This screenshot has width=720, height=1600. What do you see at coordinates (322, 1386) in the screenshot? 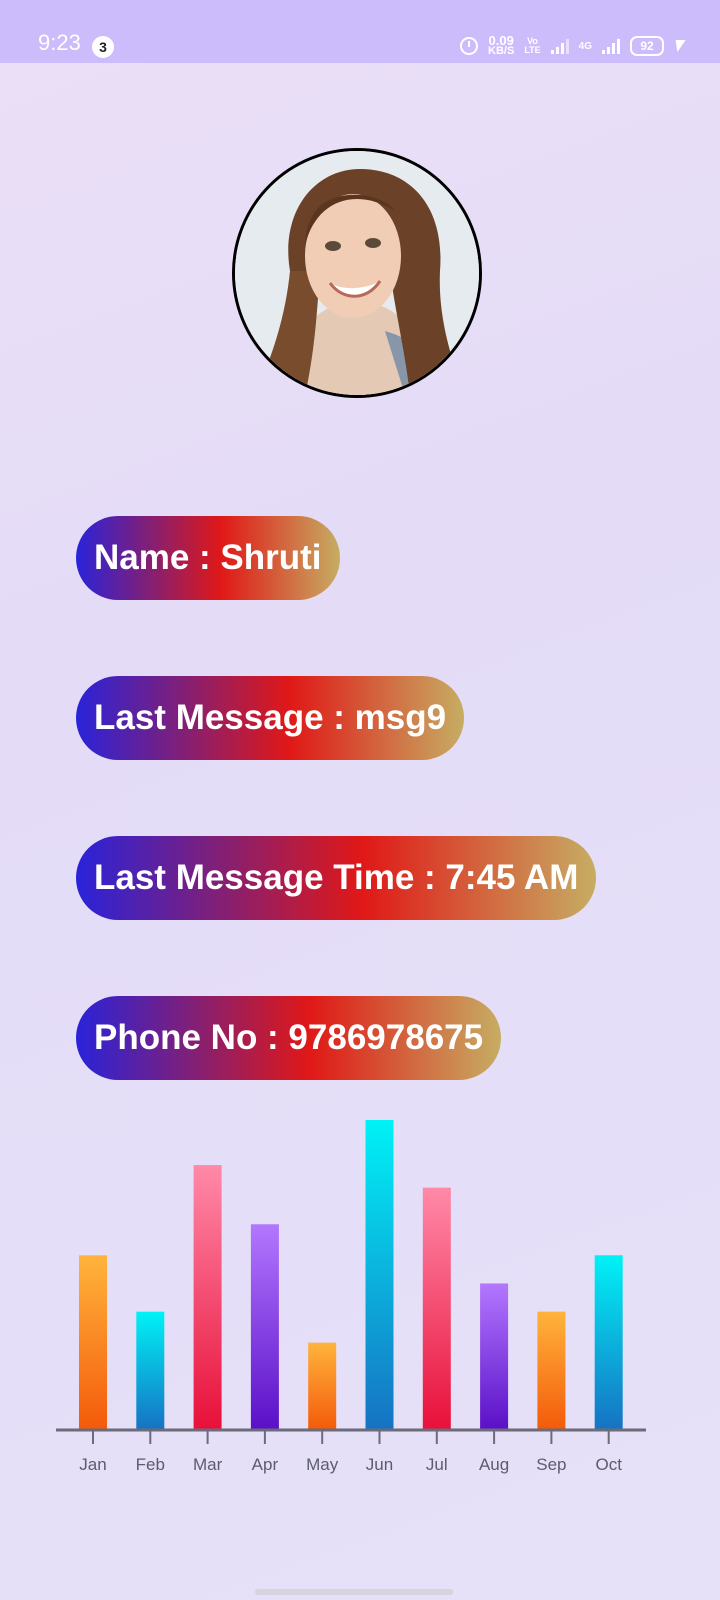
I see `bar-may` at bounding box center [322, 1386].